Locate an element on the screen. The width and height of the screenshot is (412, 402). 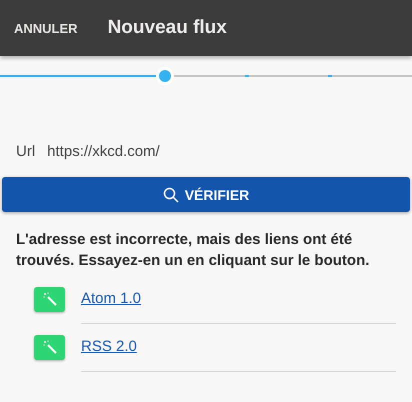
url-label: Url is located at coordinates (26, 151).